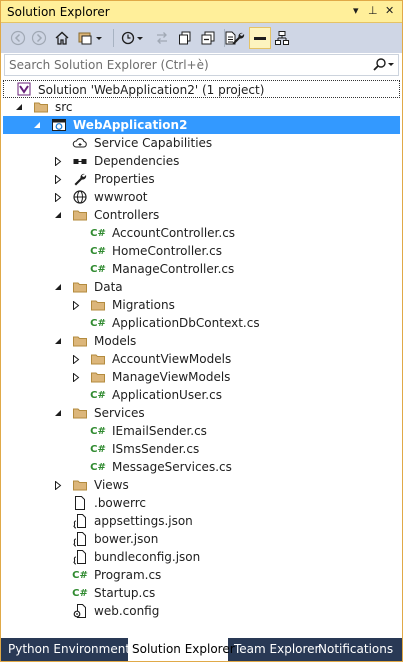 This screenshot has width=403, height=662. I want to click on tree-item: Dependencies, so click(201, 161).